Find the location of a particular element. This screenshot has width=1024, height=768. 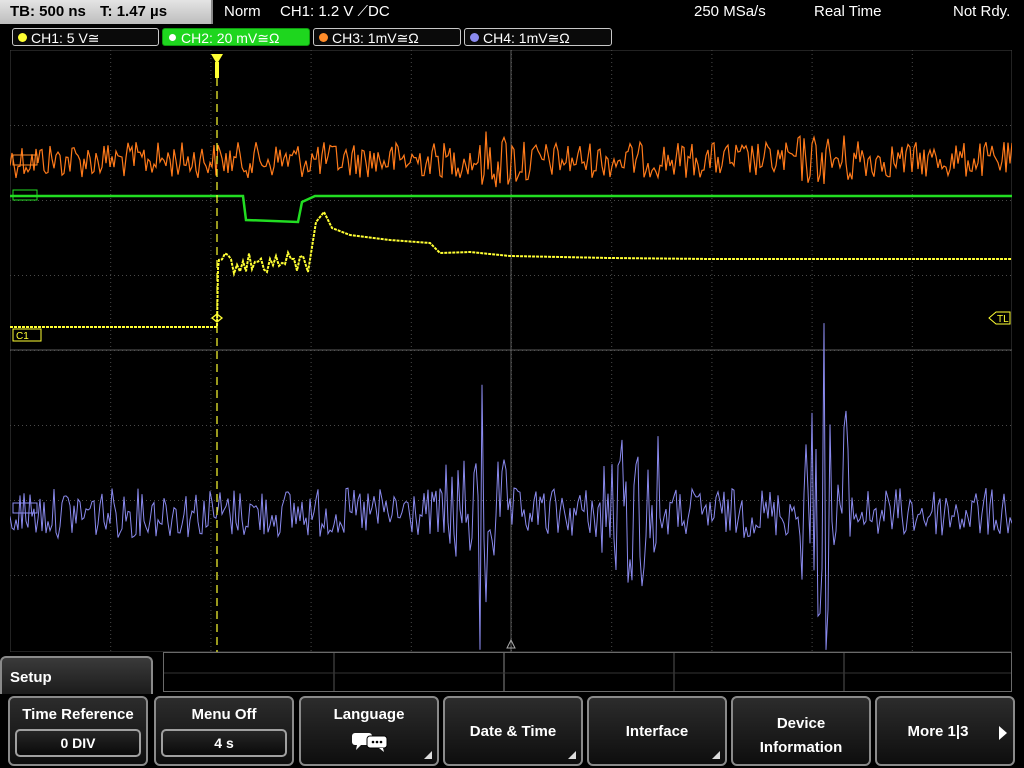

ch2-label: CH2: 20 mV≅Ω is located at coordinates (230, 38).